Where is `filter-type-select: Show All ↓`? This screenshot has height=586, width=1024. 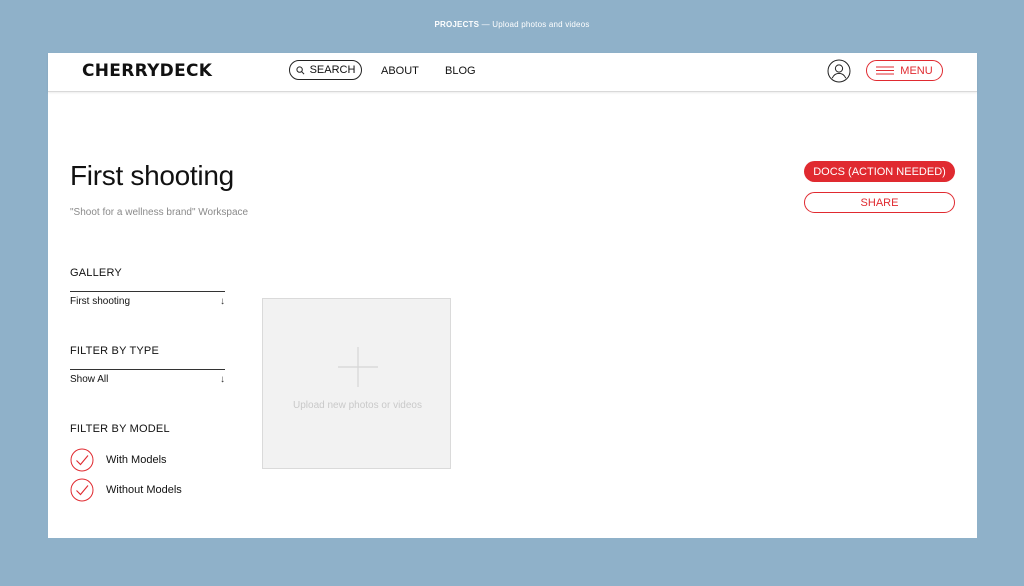
filter-type-select: Show All ↓ is located at coordinates (147, 378).